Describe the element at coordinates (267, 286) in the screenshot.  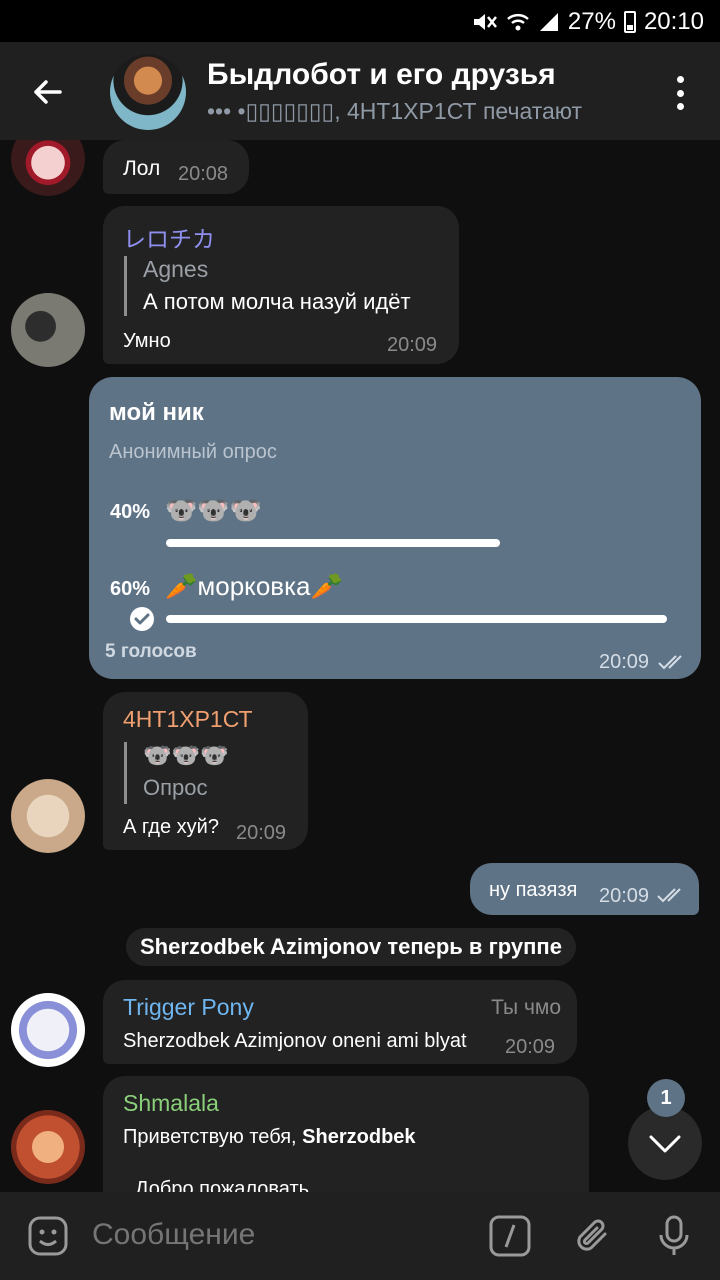
I see `reply-quote: Agnes А потом молча назуй идёт` at that location.